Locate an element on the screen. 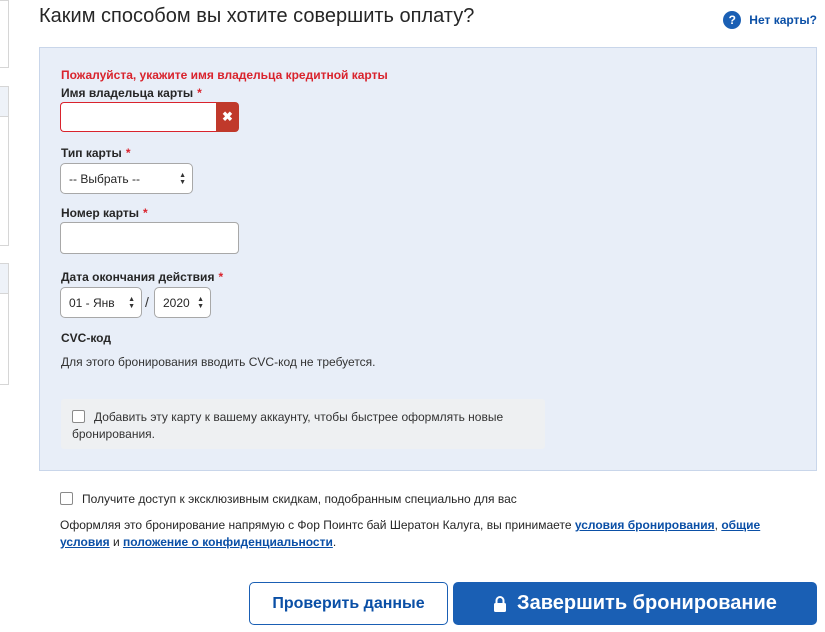  holder-input is located at coordinates (138, 117).